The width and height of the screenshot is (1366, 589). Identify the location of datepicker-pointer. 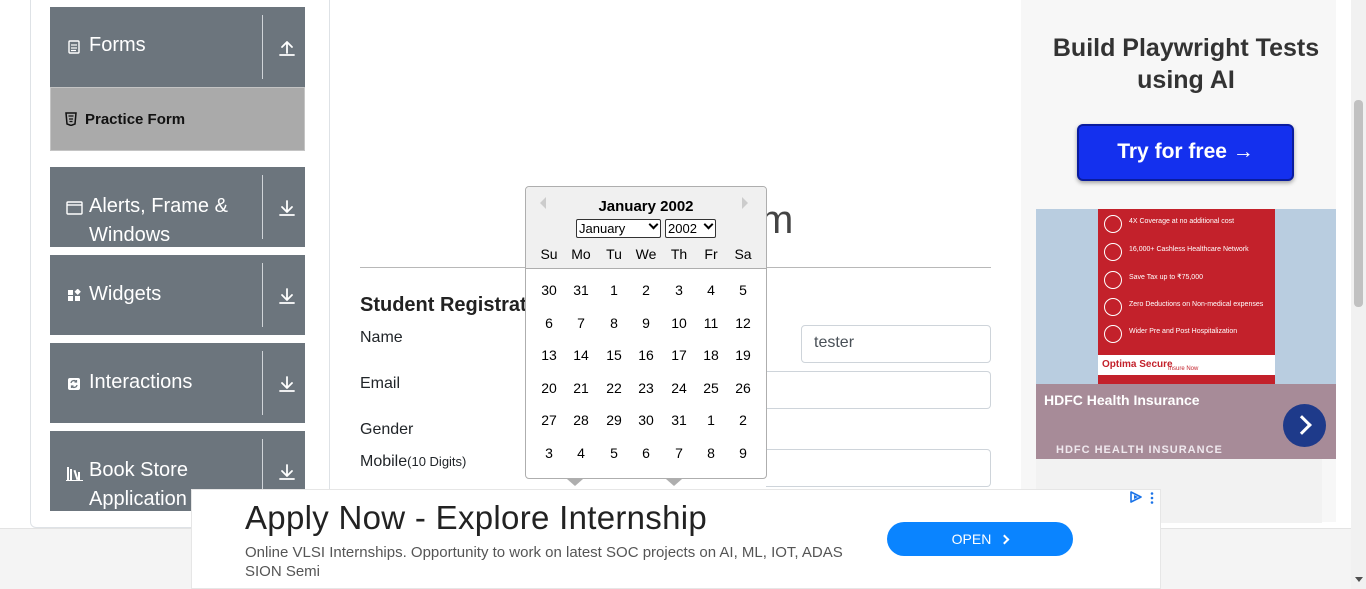
(575, 482).